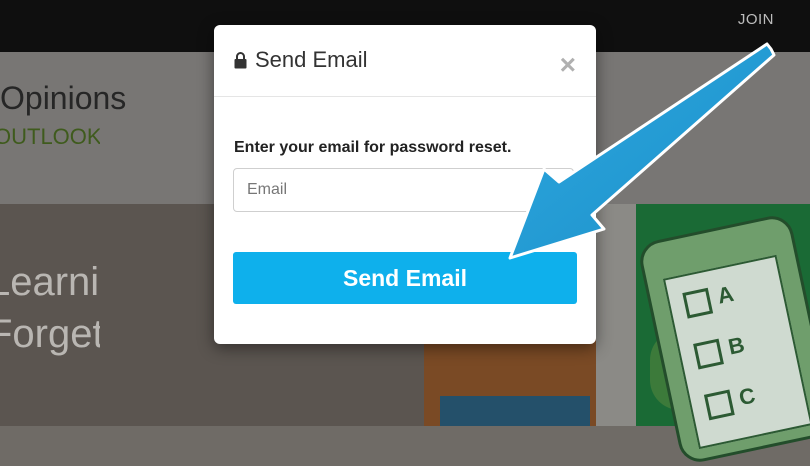 This screenshot has height=466, width=810. What do you see at coordinates (736, 345) in the screenshot?
I see `option-label-b: B` at bounding box center [736, 345].